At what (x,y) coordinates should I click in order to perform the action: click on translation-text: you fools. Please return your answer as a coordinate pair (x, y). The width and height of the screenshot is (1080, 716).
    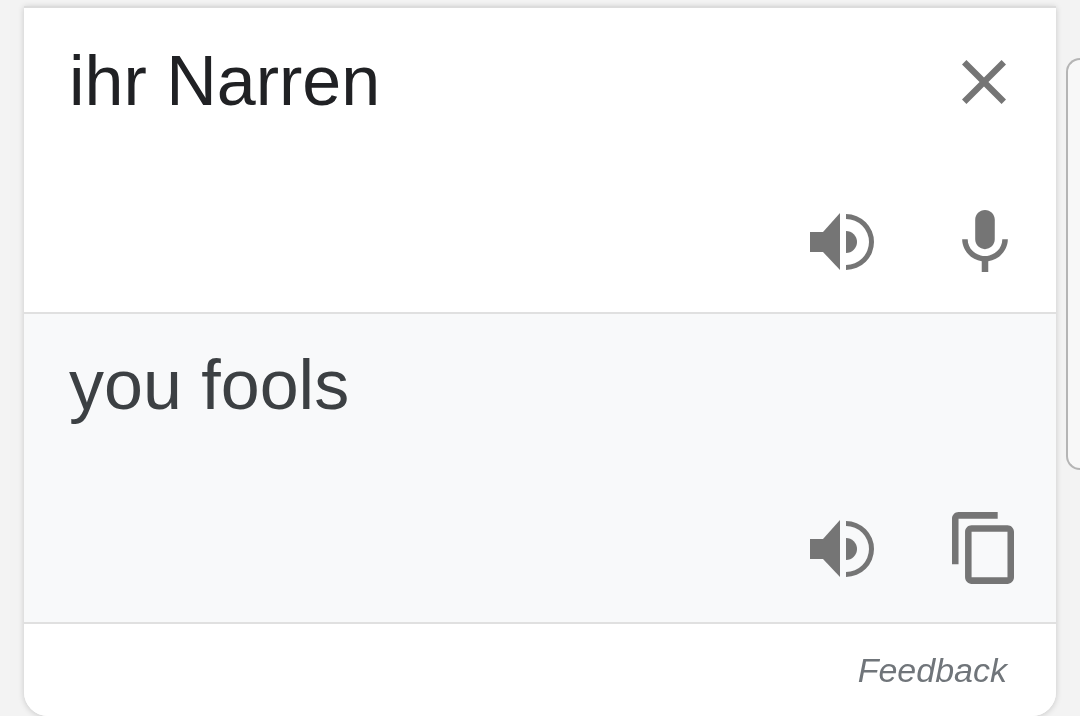
    Looking at the image, I should click on (209, 385).